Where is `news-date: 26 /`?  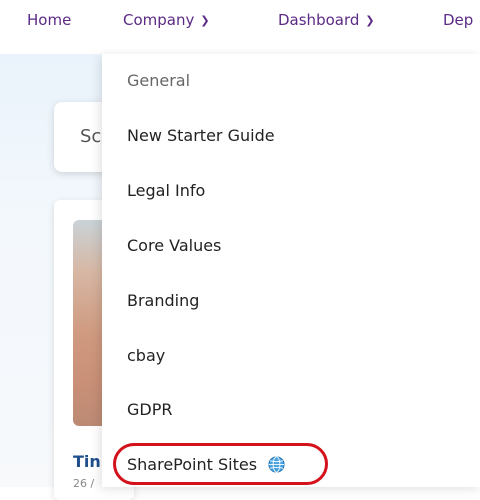 news-date: 26 / is located at coordinates (84, 483).